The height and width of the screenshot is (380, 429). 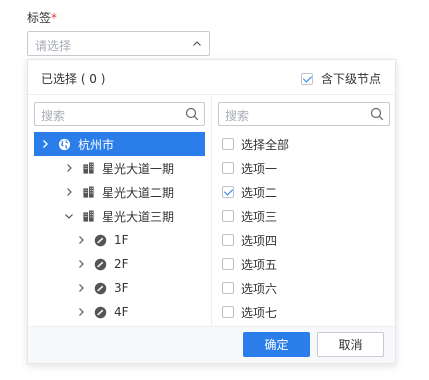 I want to click on required-mark: *, so click(x=54, y=18).